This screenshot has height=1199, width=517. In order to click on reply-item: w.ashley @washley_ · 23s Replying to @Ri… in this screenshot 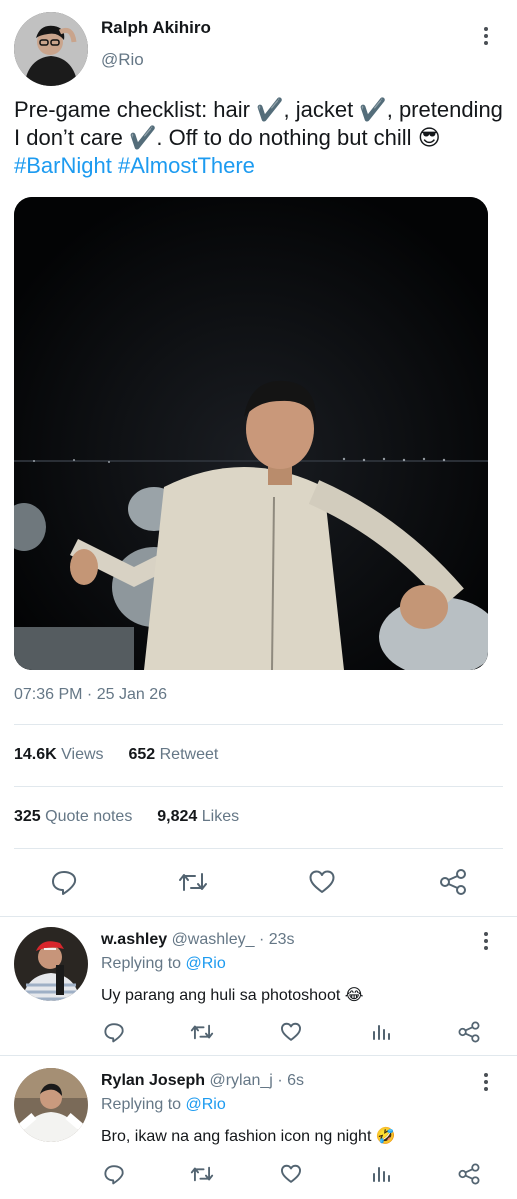, I will do `click(258, 986)`.